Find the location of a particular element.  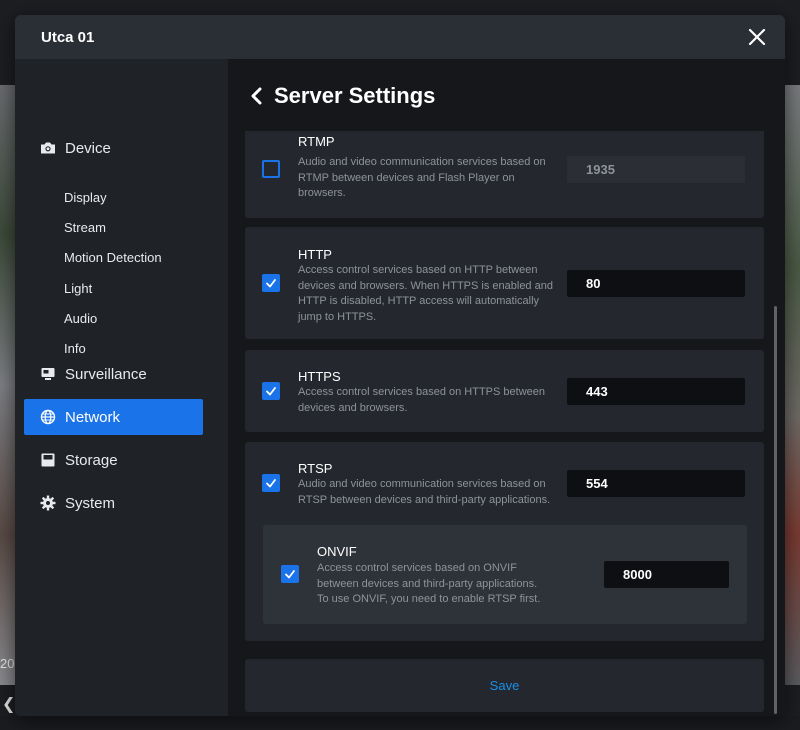

onvif-port-input is located at coordinates (666, 574).